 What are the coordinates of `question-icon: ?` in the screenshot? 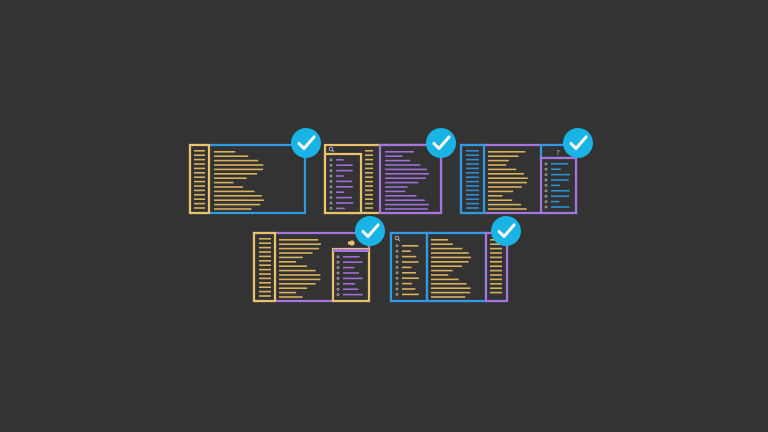 It's located at (558, 153).